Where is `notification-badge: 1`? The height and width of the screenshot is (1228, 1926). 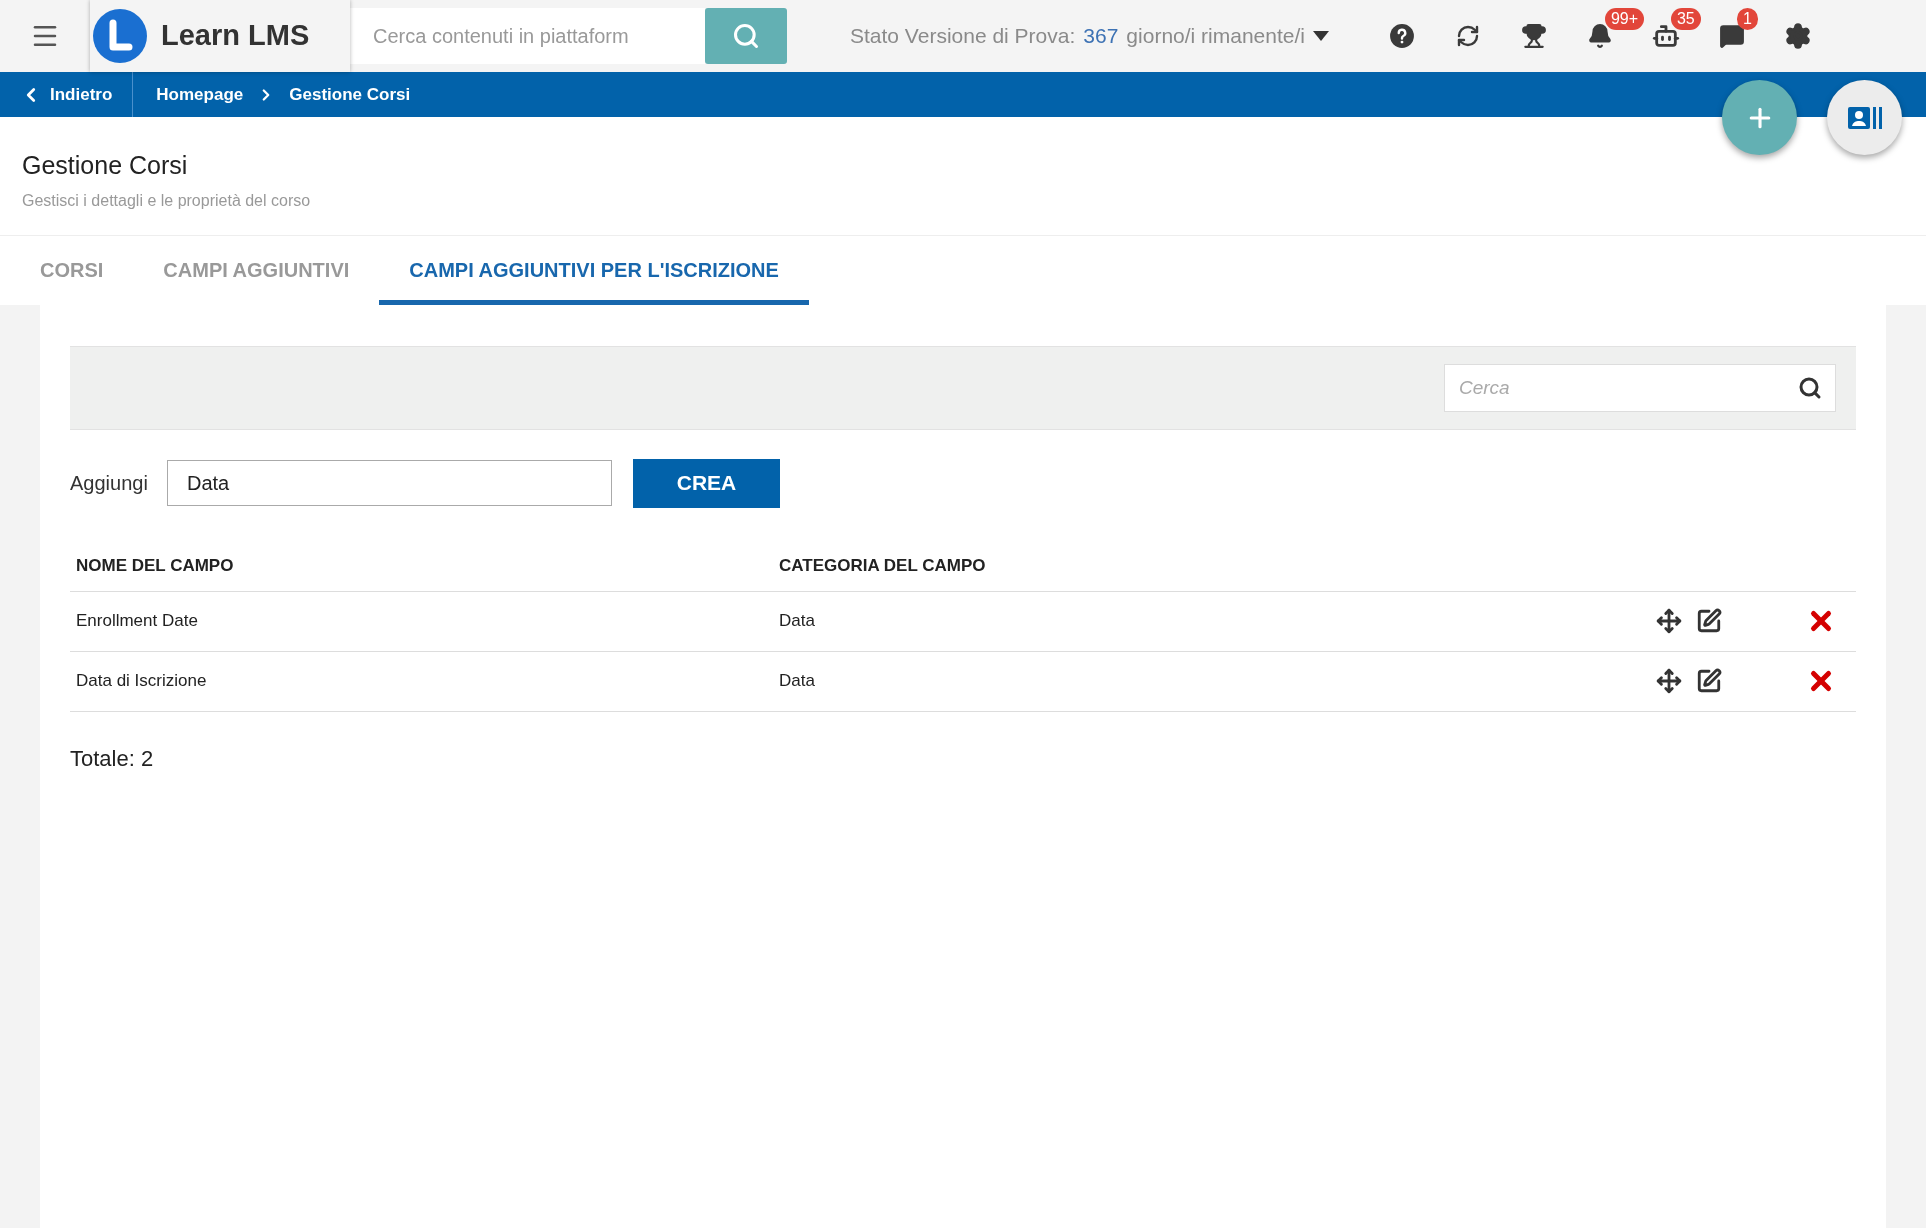 notification-badge: 1 is located at coordinates (1747, 19).